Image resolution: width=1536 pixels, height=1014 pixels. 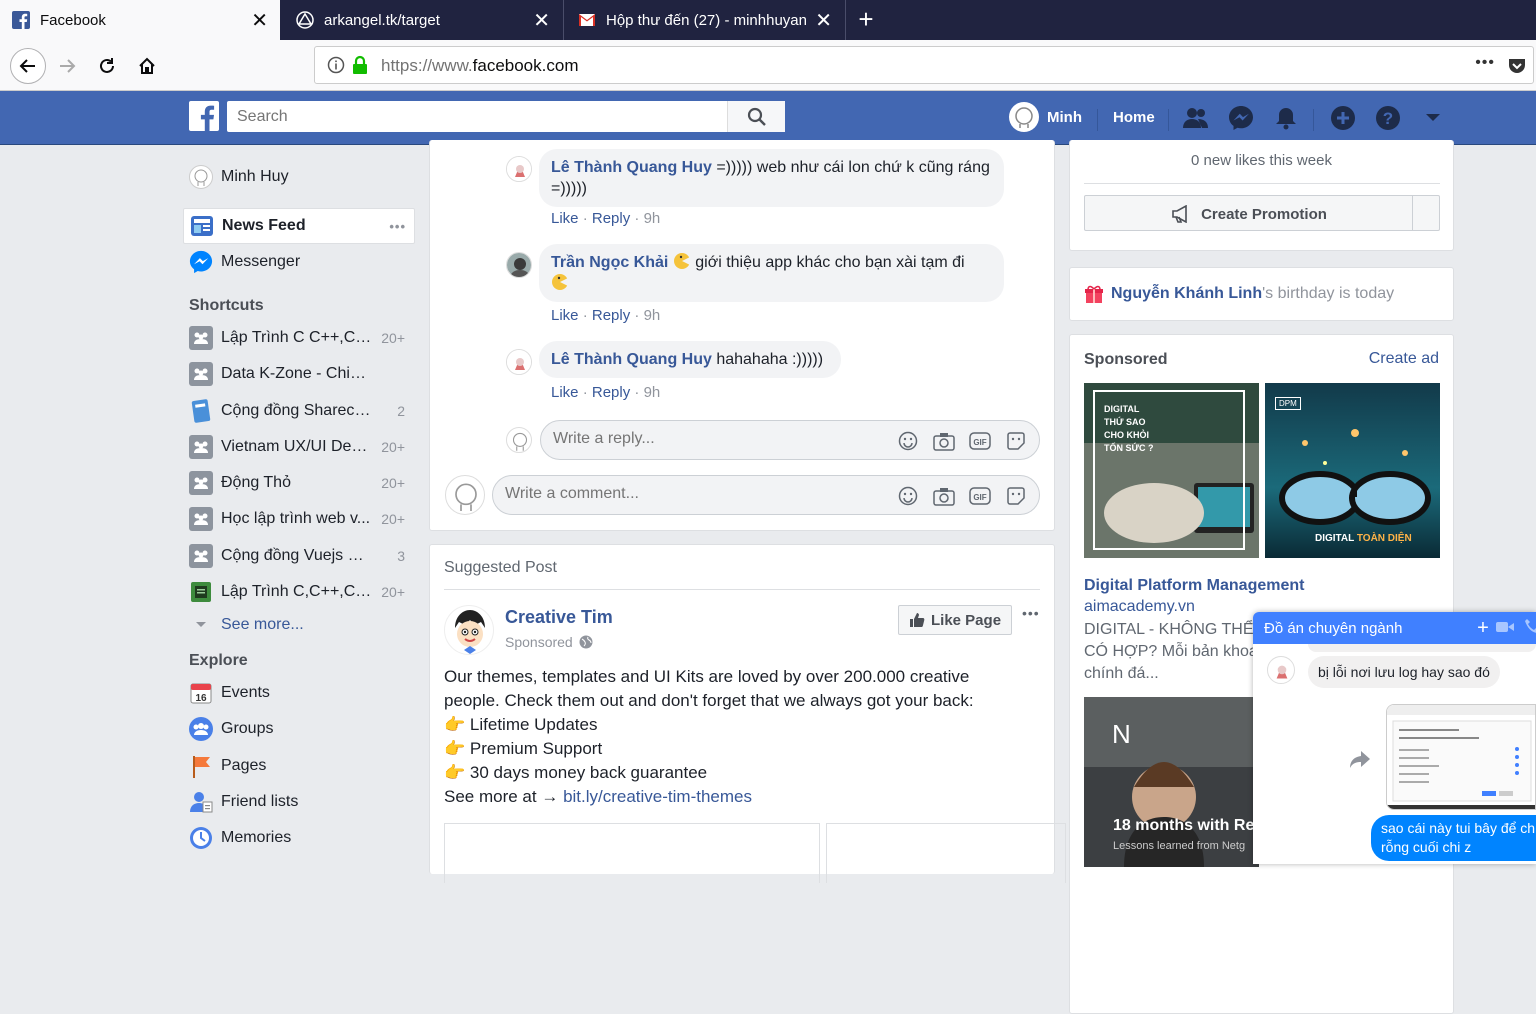 What do you see at coordinates (299, 838) in the screenshot?
I see `sidebar-item-memories: Memories` at bounding box center [299, 838].